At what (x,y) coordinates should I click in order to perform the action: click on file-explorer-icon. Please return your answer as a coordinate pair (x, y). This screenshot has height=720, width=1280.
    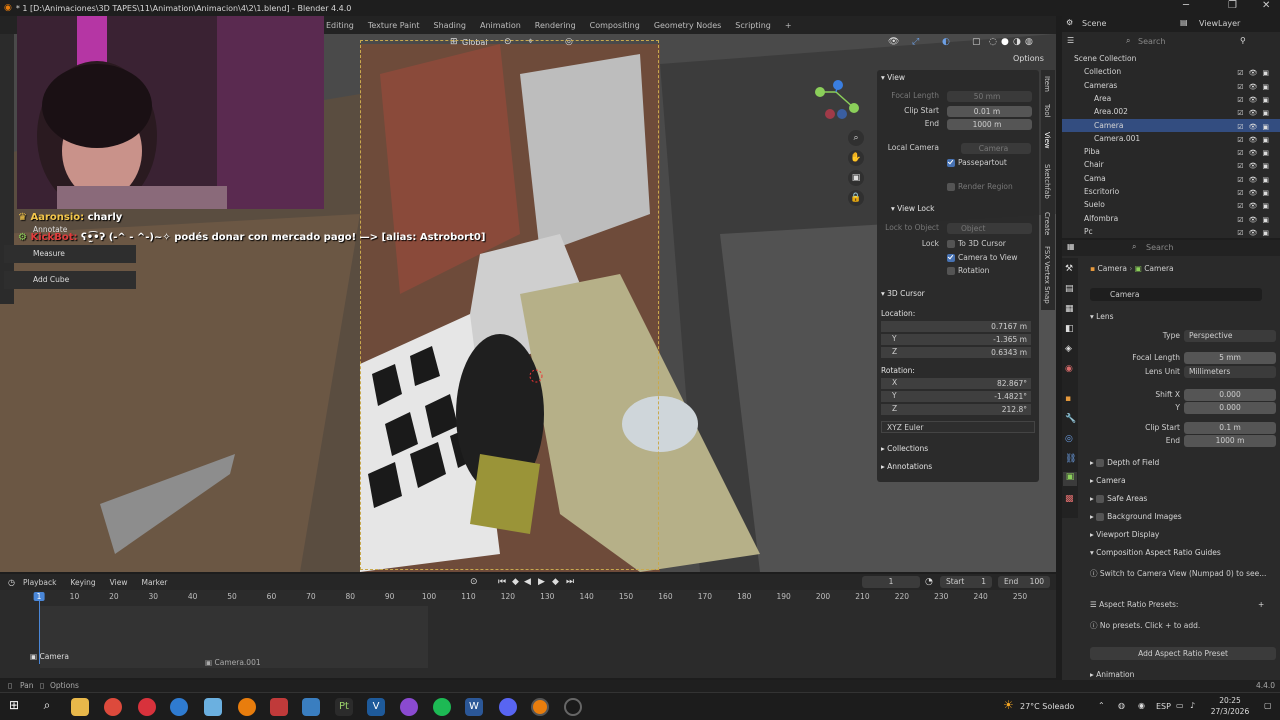
    Looking at the image, I should click on (80, 707).